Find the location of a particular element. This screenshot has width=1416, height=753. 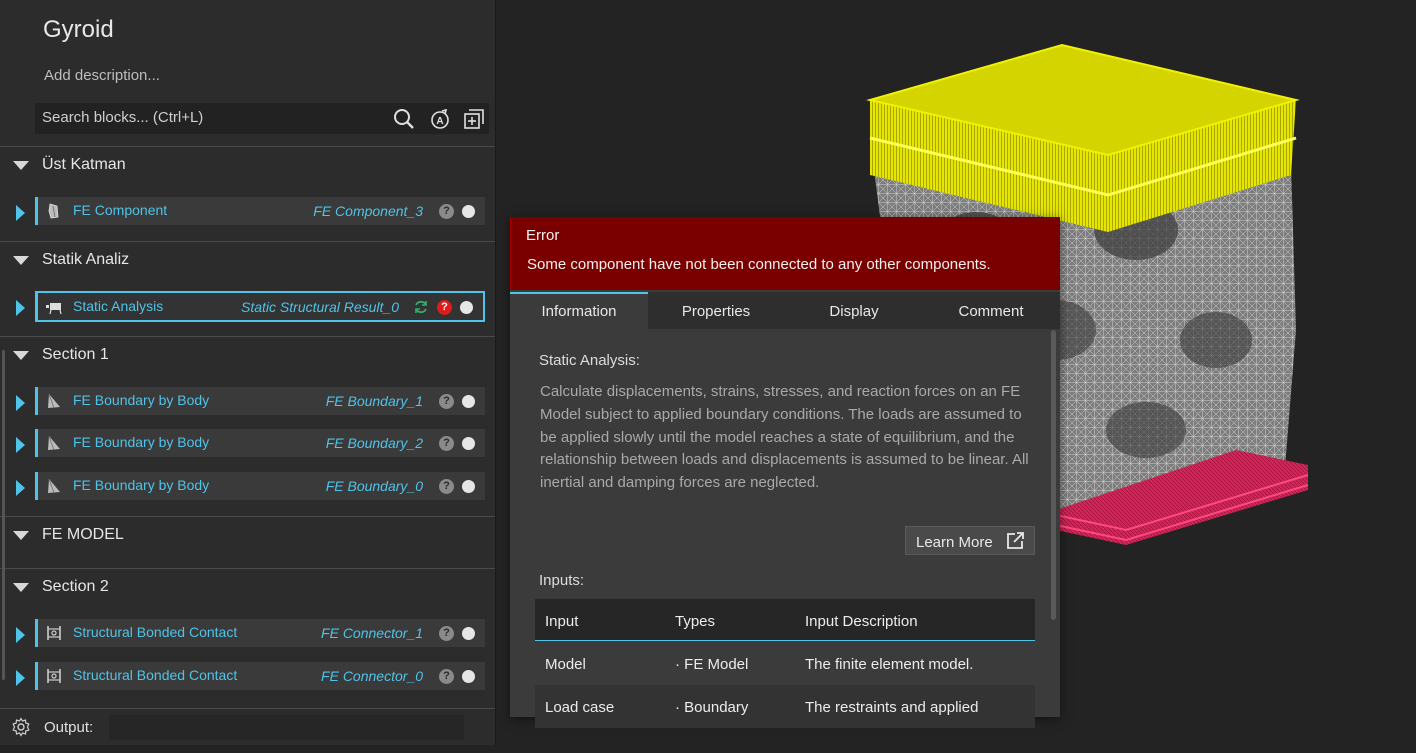

block-row: FE Boundary by Body FE Boundary_1 ? is located at coordinates (247, 403).